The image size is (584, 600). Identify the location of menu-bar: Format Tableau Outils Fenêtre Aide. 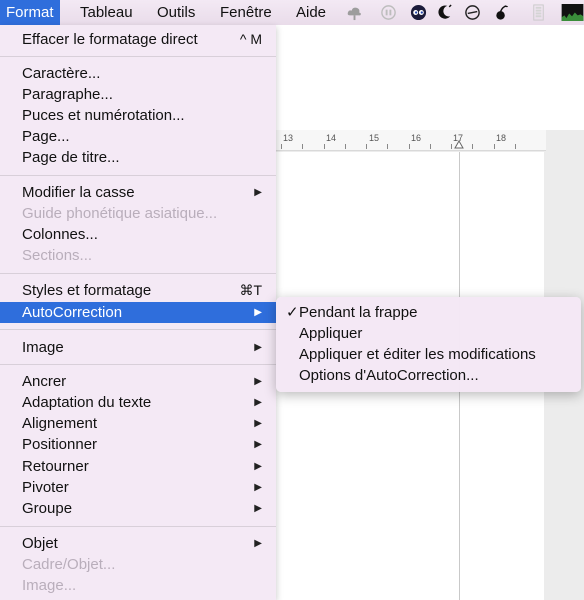
(292, 12).